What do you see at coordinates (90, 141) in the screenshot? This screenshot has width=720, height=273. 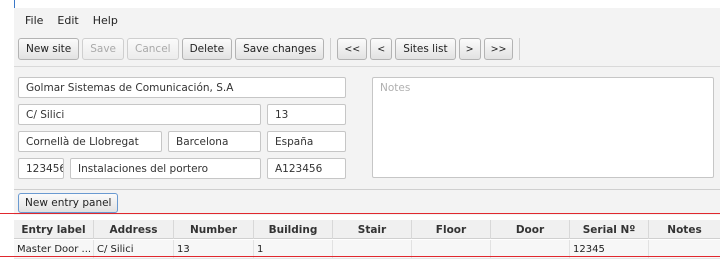 I see `city-field: Cornellà de Llobregat` at bounding box center [90, 141].